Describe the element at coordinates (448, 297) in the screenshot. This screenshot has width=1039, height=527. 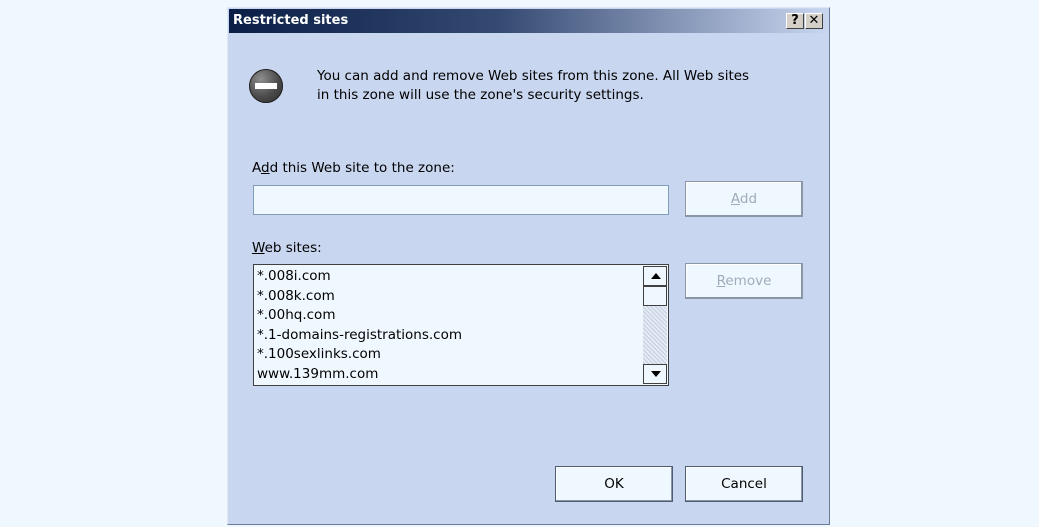
I see `list-item: *.008k.com` at that location.